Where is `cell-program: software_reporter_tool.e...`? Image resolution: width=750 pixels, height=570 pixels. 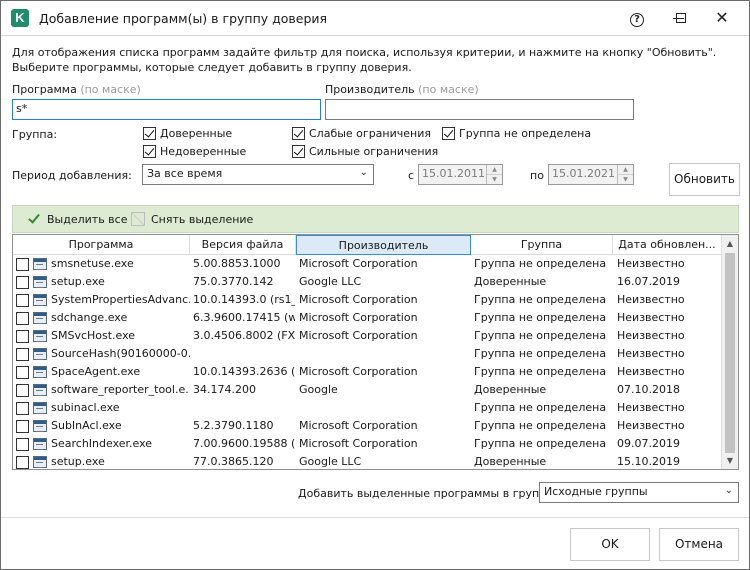 cell-program: software_reporter_tool.e... is located at coordinates (120, 389).